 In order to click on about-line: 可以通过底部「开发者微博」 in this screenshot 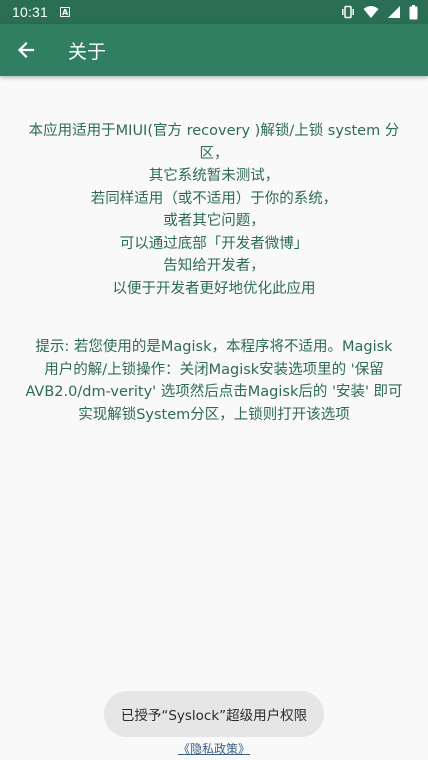, I will do `click(214, 243)`.